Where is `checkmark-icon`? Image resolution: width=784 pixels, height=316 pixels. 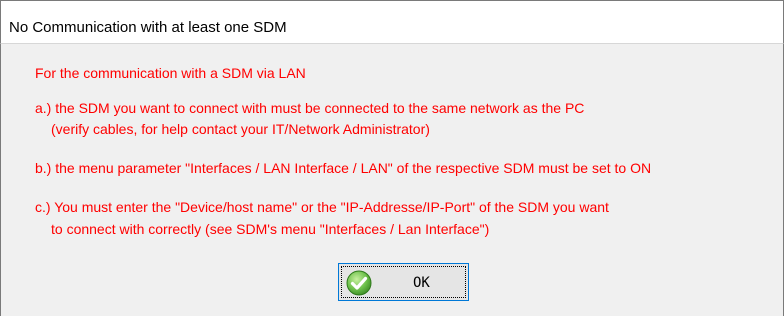
checkmark-icon is located at coordinates (359, 283).